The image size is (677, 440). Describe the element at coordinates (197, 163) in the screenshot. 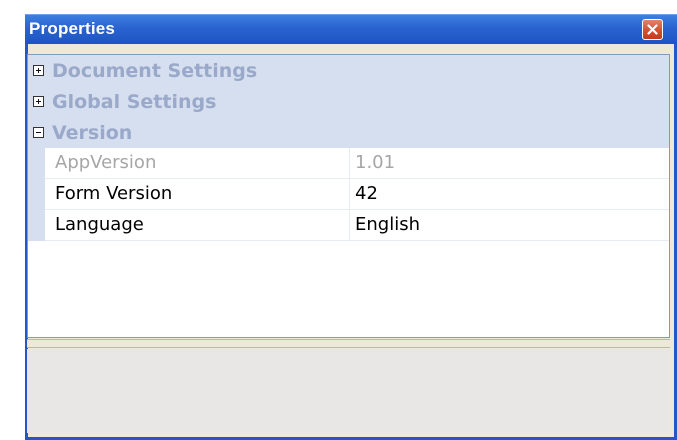

I see `property-name: AppVersion` at that location.